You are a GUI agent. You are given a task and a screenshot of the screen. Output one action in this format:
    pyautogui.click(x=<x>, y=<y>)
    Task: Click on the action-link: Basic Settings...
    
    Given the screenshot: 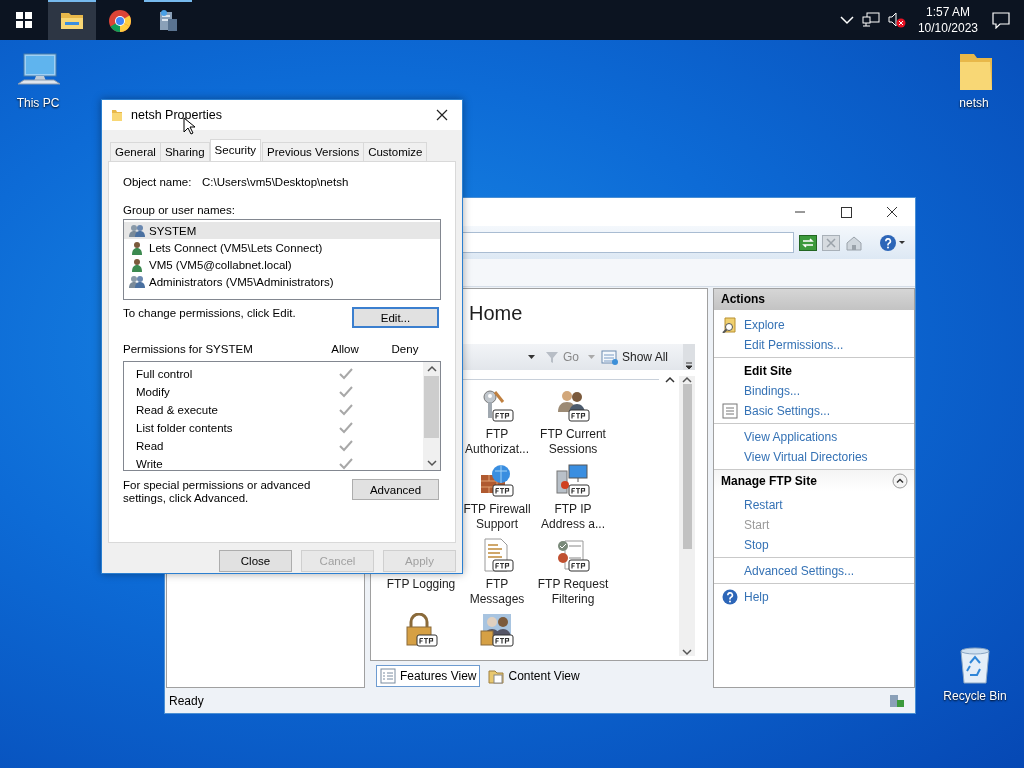 What is the action you would take?
    pyautogui.click(x=787, y=411)
    